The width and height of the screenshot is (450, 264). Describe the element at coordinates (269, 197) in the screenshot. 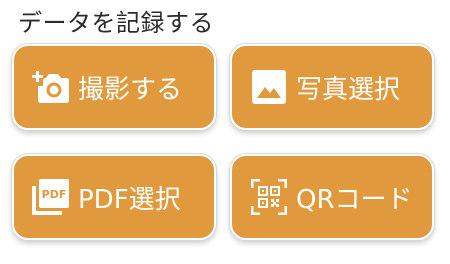

I see `qr-scan-icon` at that location.